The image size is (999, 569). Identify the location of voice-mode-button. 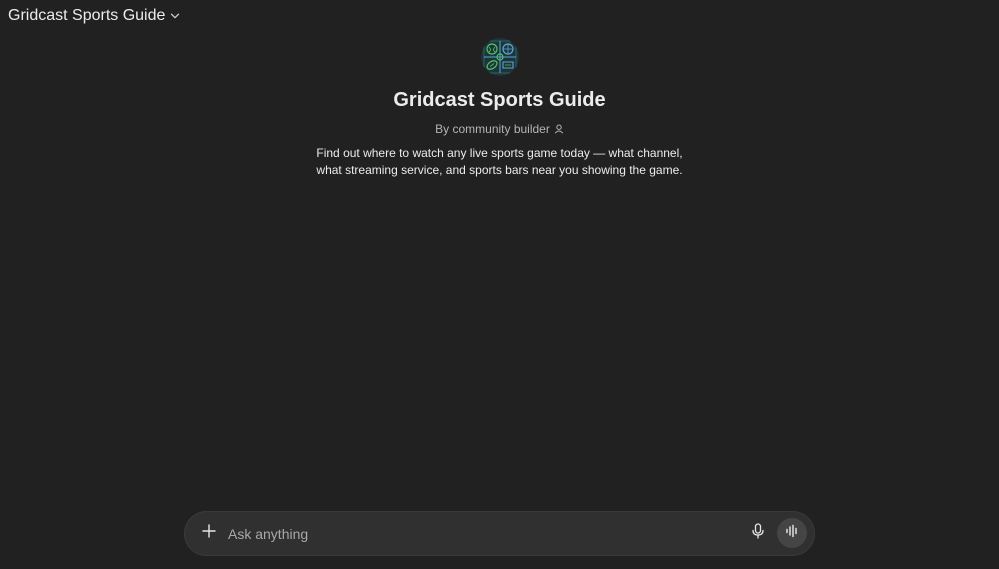
(792, 533).